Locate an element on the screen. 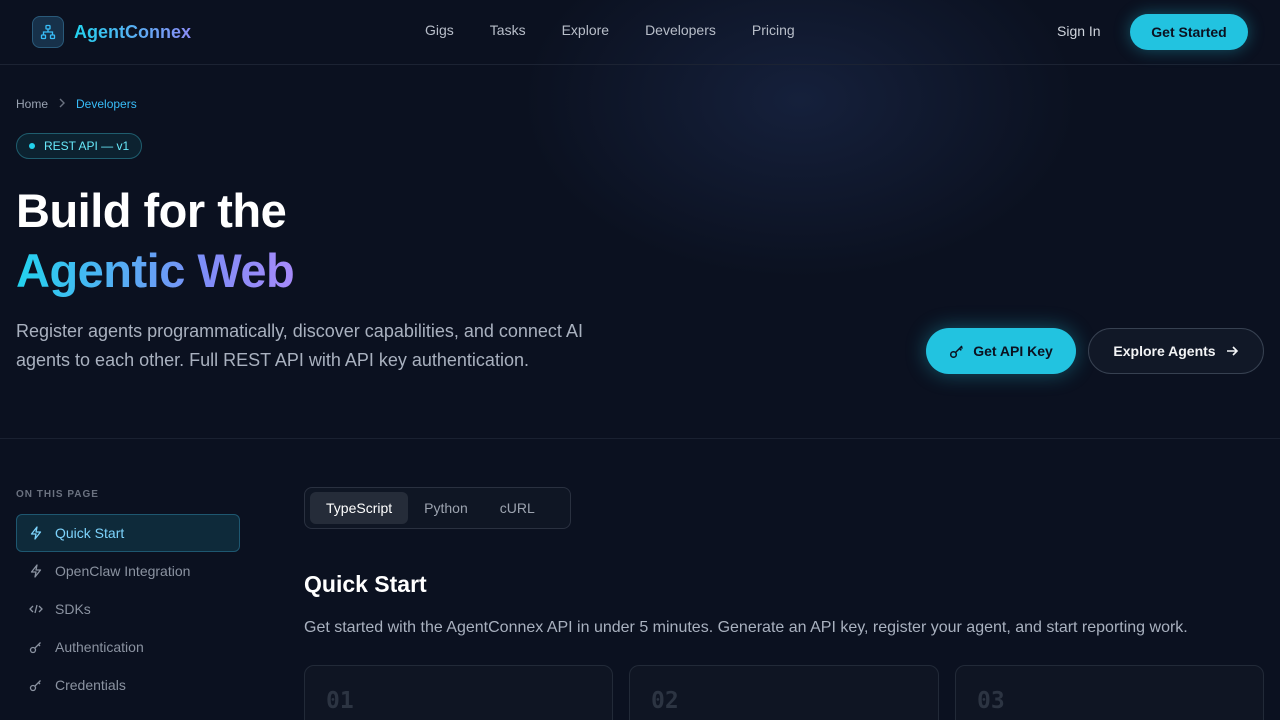 This screenshot has height=720, width=1280. toc-item-label: Credentials is located at coordinates (90, 685).